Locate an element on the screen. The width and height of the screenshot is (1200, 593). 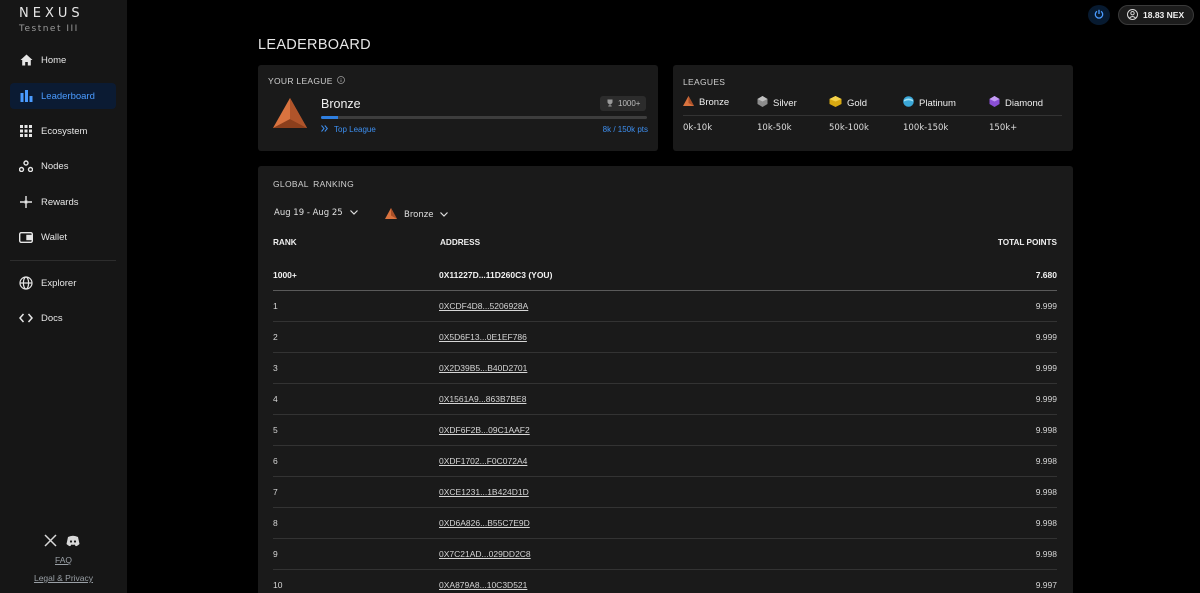
sidebar-item-docs: Docs is located at coordinates (63, 318).